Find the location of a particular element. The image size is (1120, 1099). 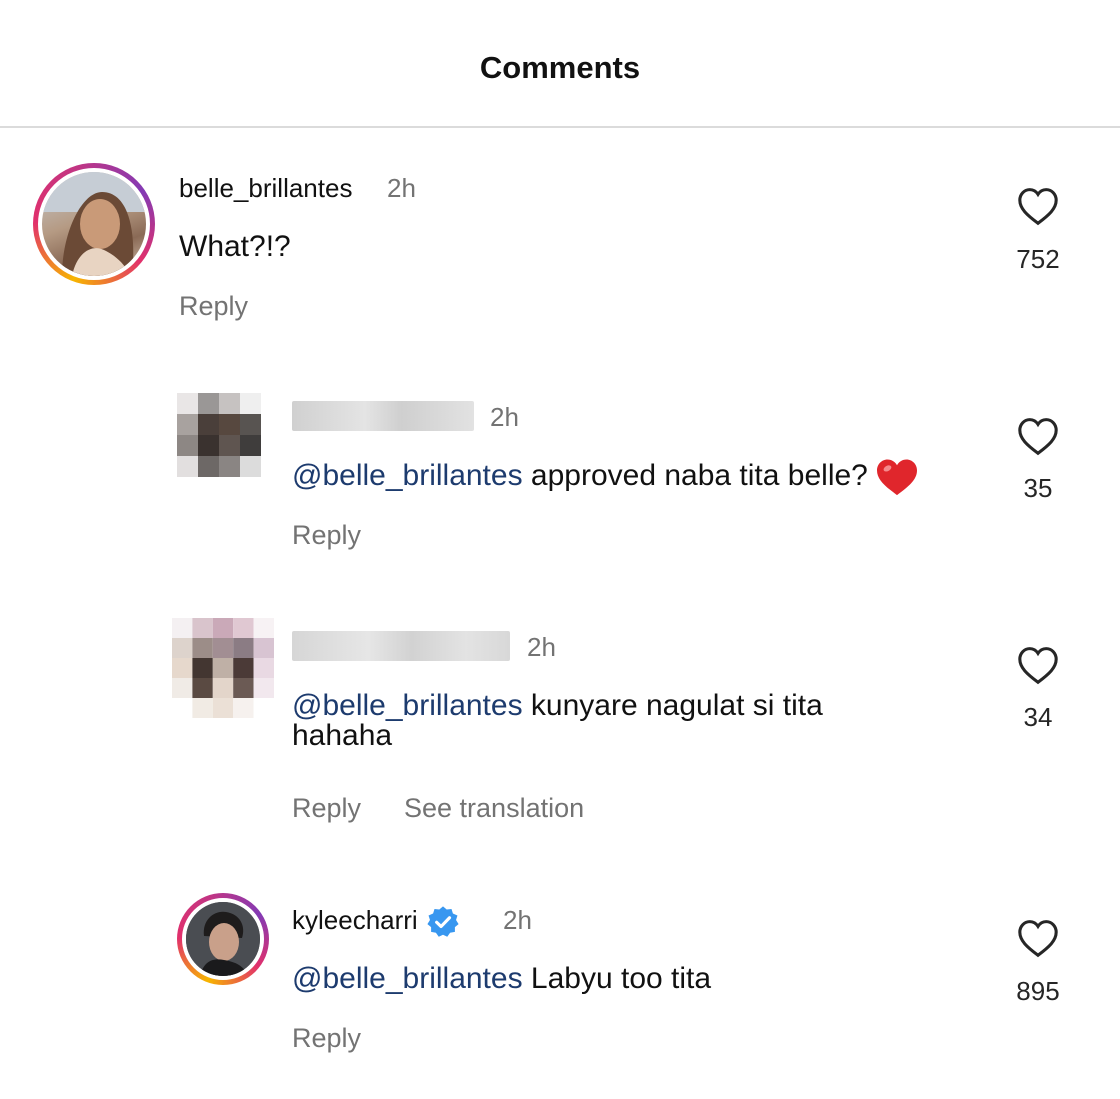

comments-header: Comments is located at coordinates (560, 64).